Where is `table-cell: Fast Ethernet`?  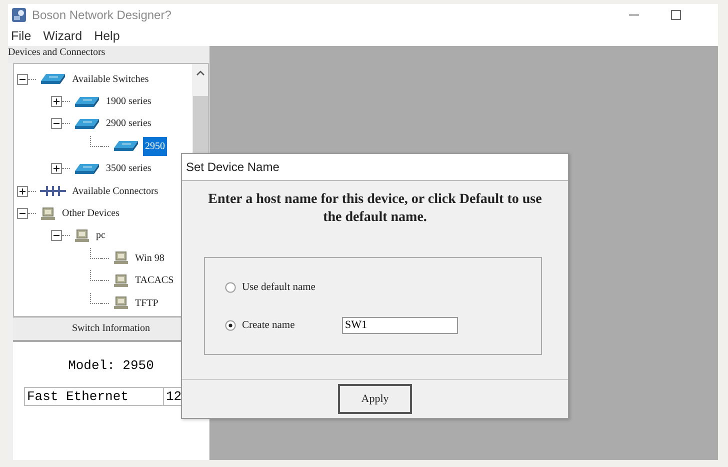
table-cell: Fast Ethernet is located at coordinates (94, 396).